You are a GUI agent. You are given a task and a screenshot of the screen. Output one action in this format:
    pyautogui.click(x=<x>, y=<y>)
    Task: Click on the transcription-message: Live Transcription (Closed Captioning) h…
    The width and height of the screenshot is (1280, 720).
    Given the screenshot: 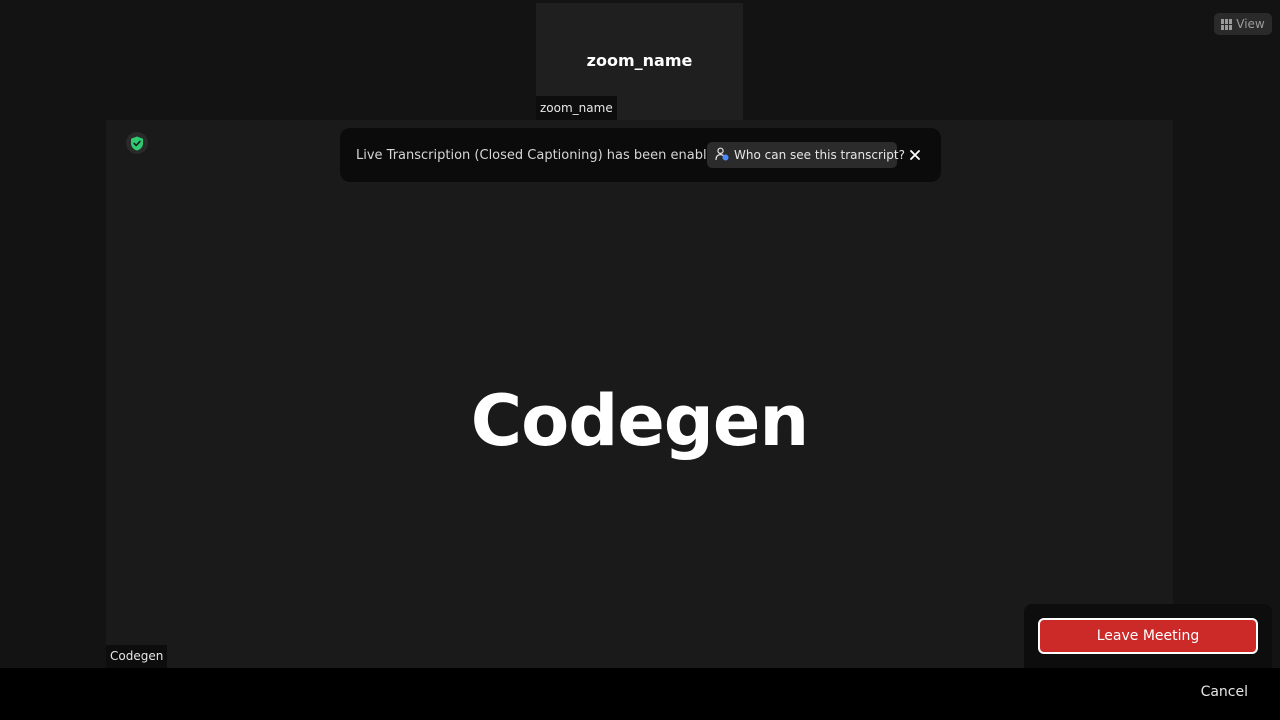 What is the action you would take?
    pyautogui.click(x=539, y=155)
    